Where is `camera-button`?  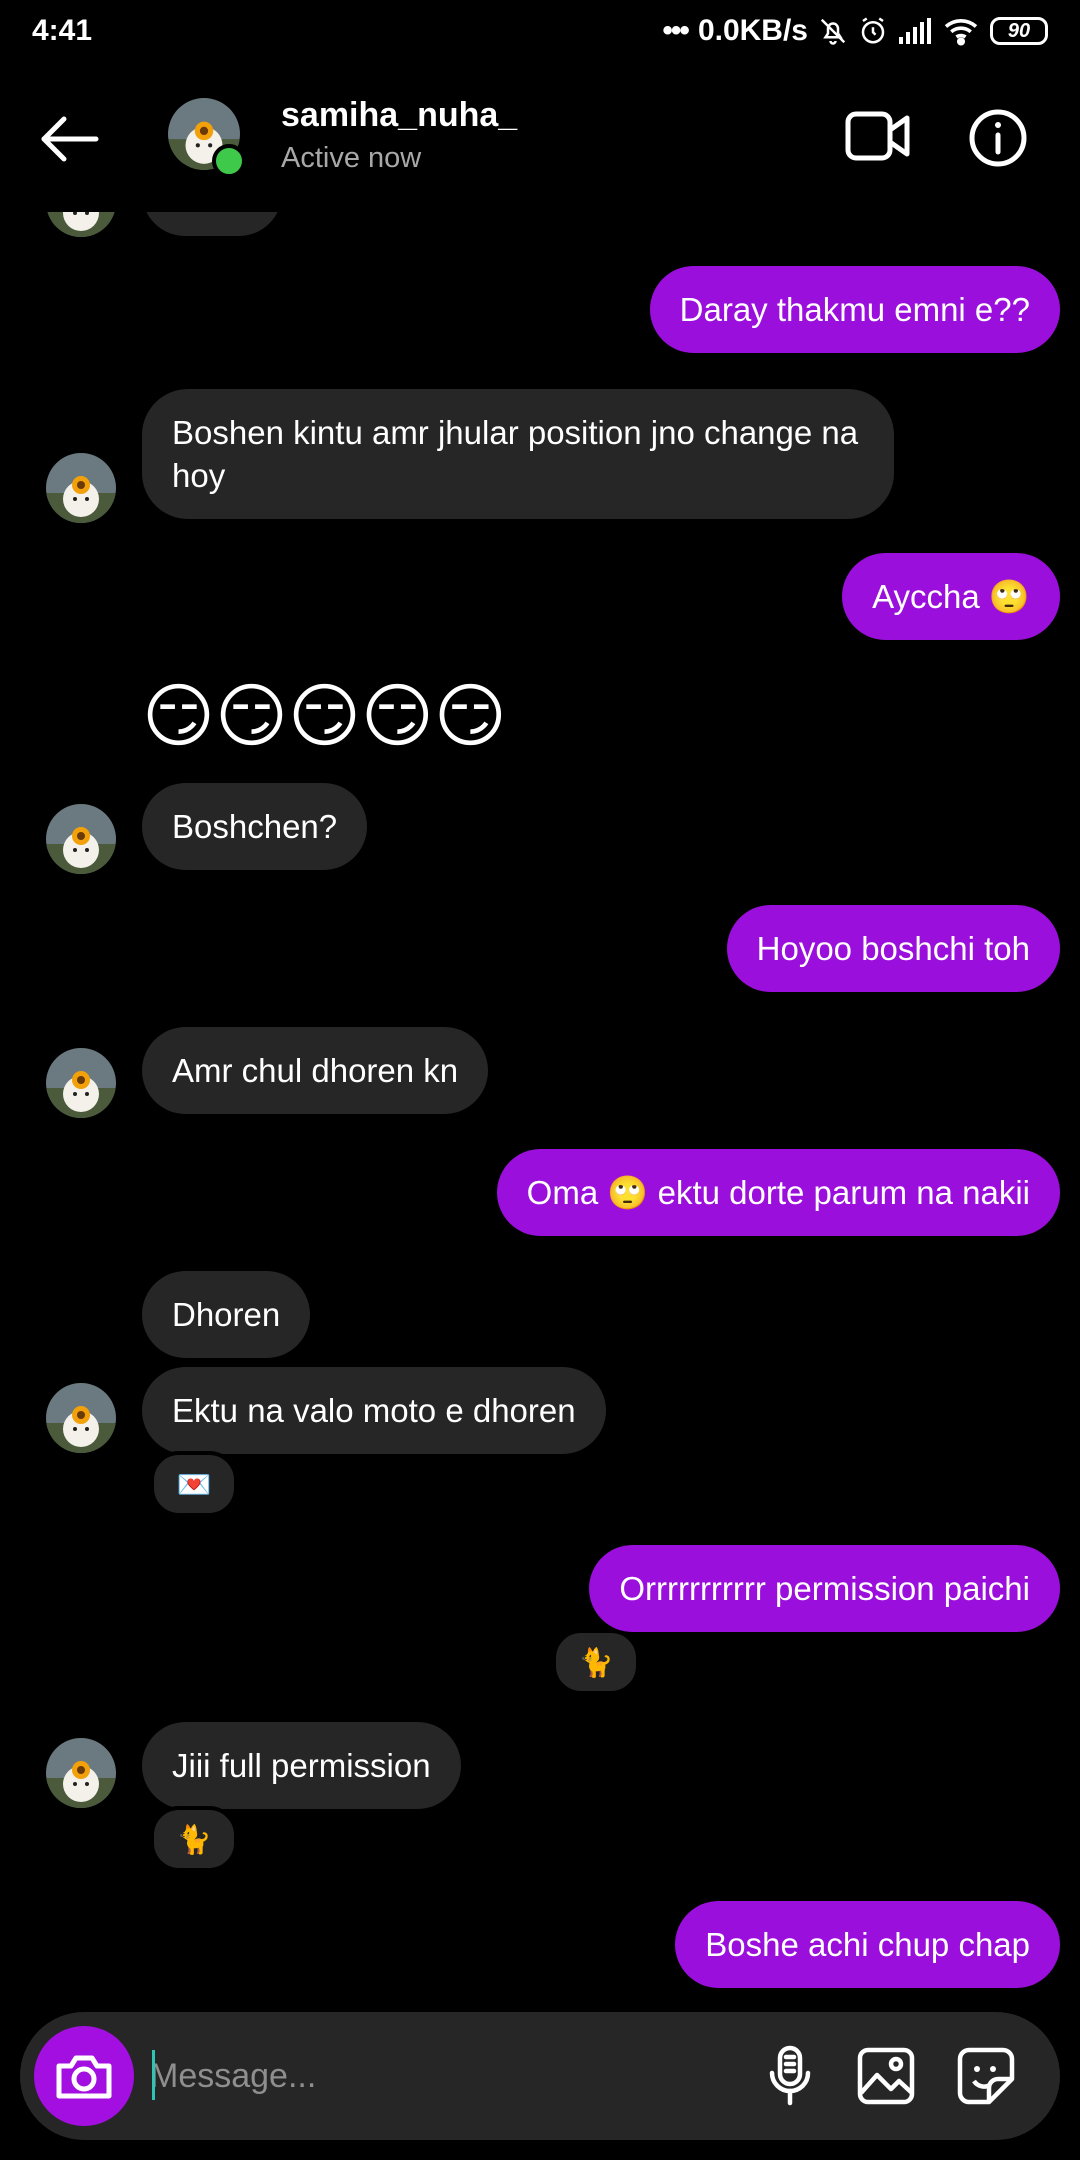 camera-button is located at coordinates (84, 2076).